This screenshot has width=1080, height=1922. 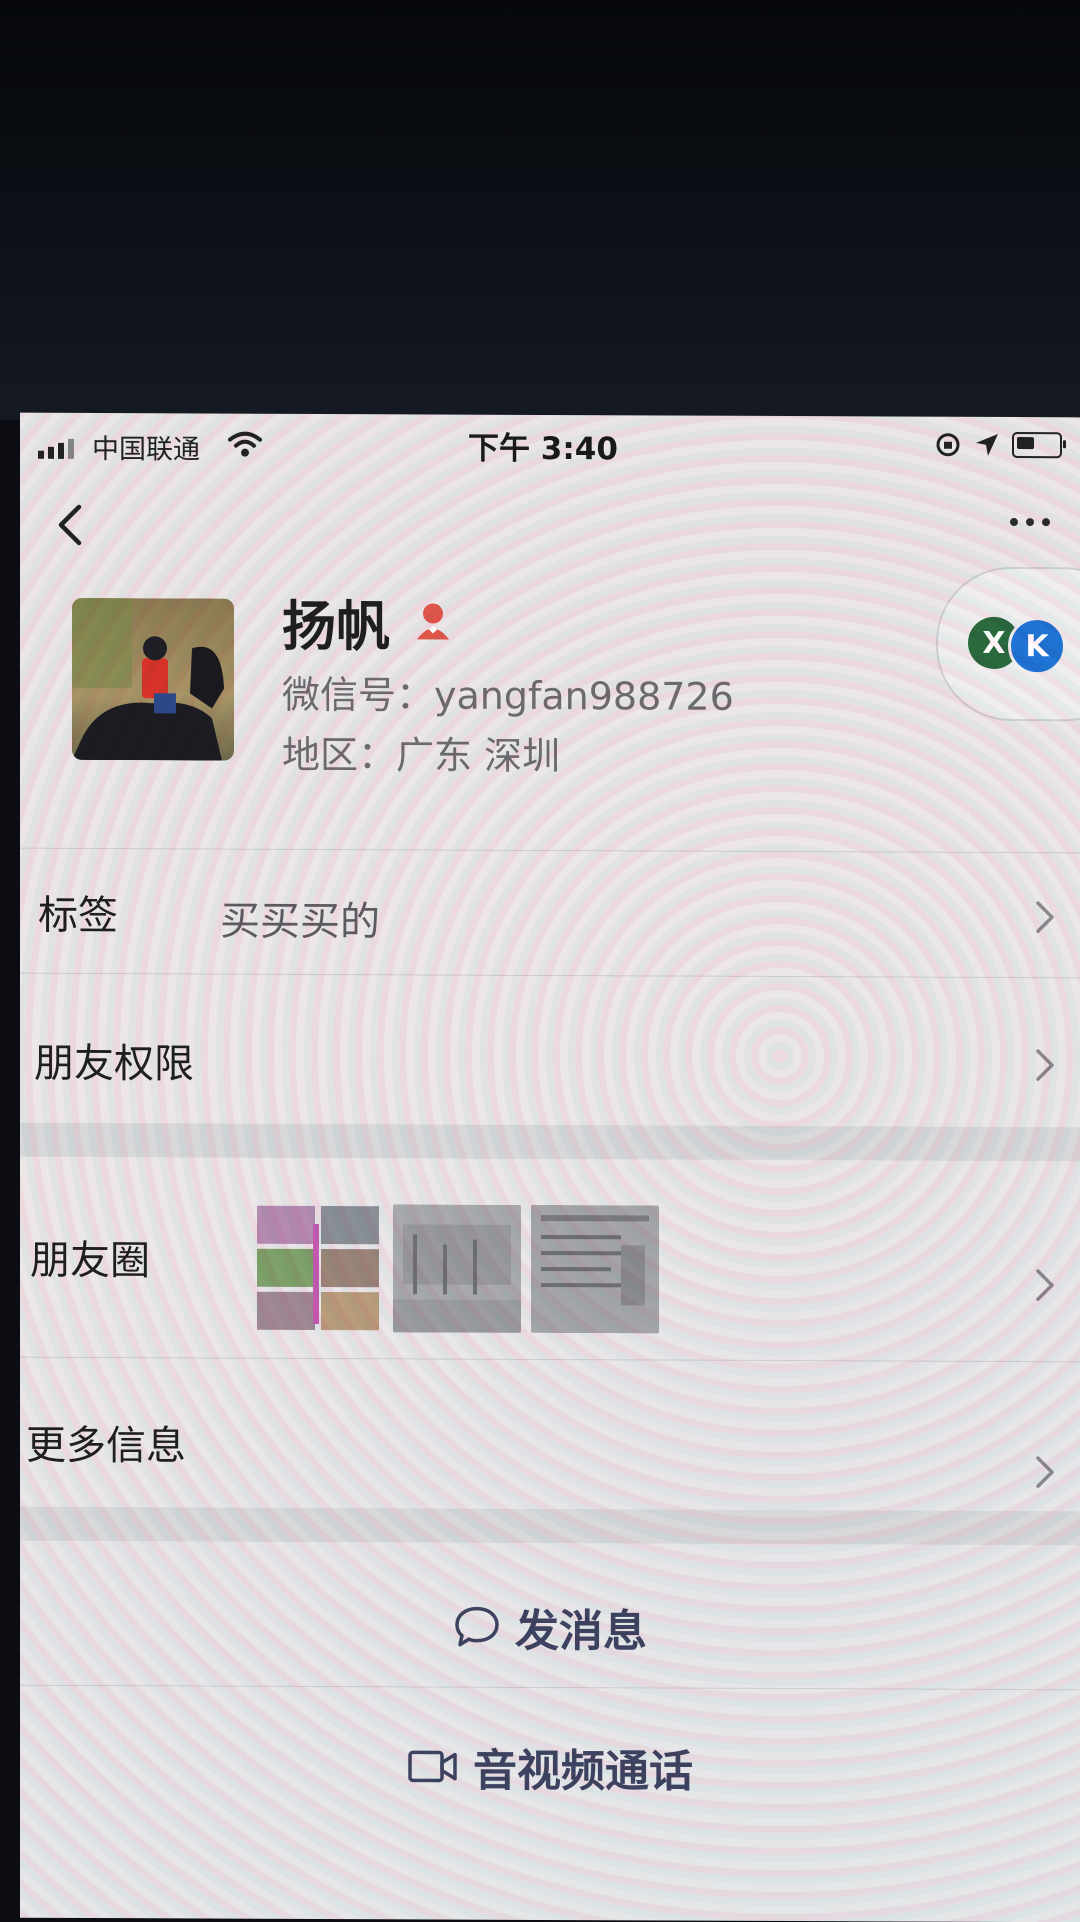 I want to click on location-icon, so click(x=987, y=444).